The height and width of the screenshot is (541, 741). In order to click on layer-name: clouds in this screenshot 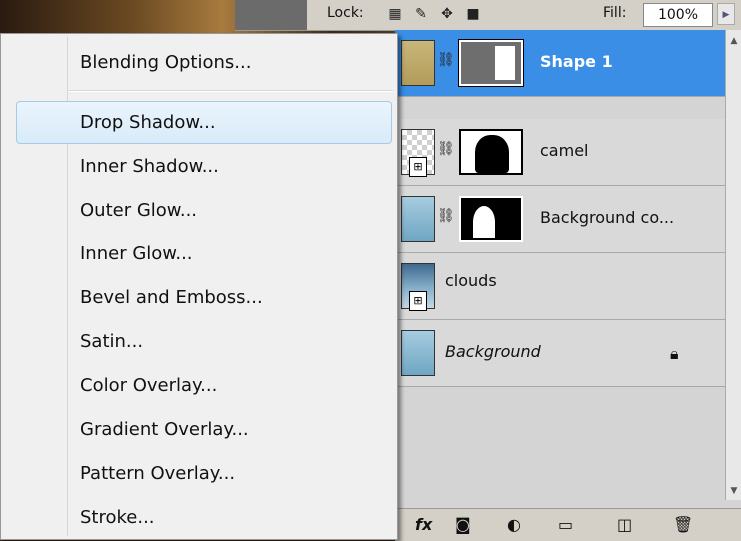, I will do `click(471, 280)`.